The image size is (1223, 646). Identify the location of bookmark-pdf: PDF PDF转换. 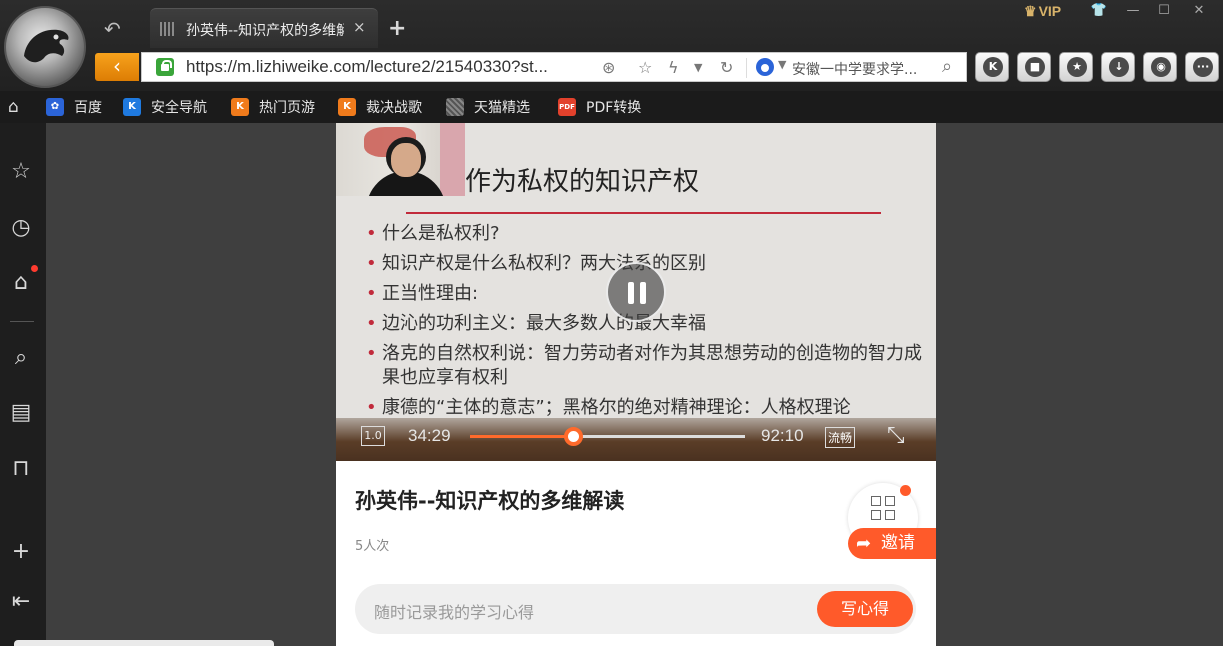
(599, 107).